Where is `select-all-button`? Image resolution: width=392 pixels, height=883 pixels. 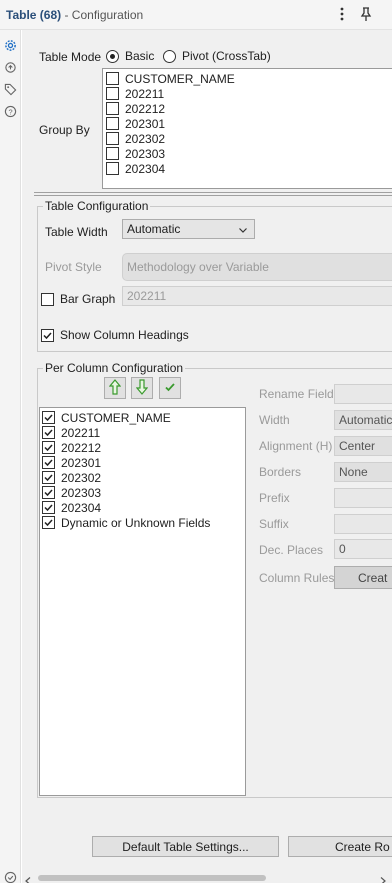
select-all-button is located at coordinates (170, 388).